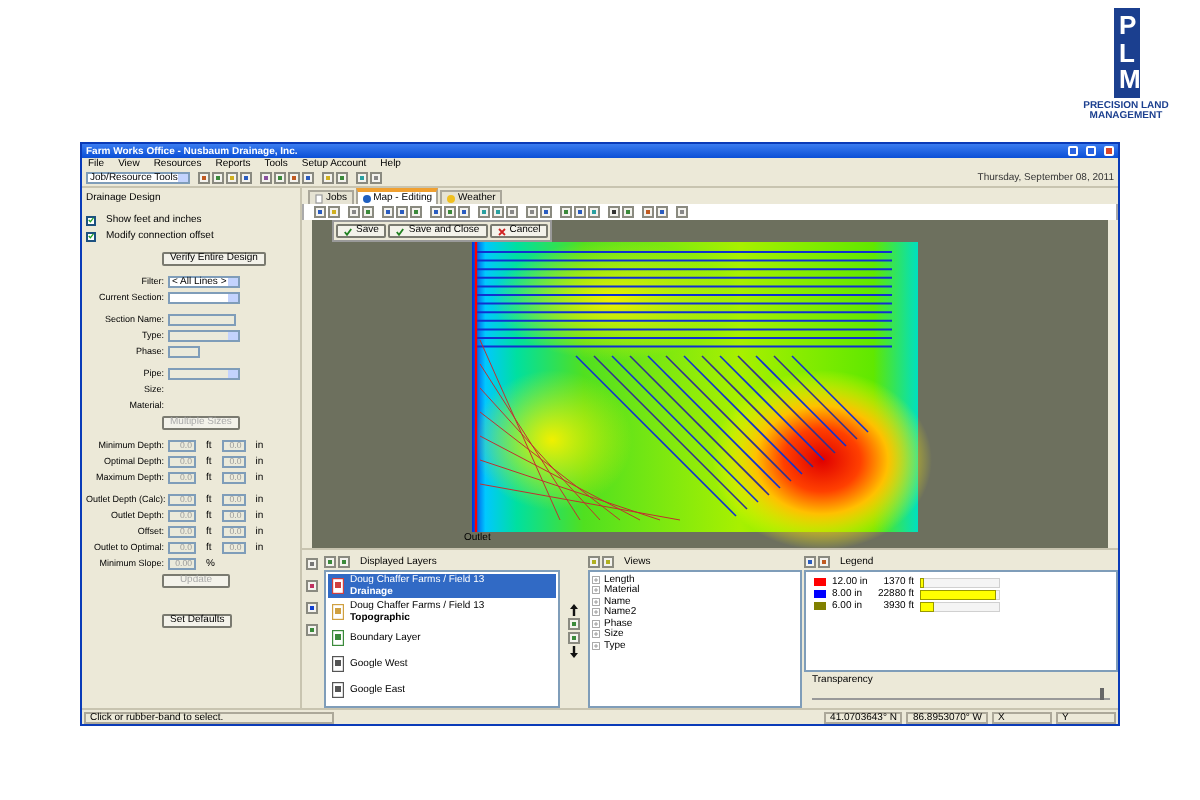  What do you see at coordinates (1073, 151) in the screenshot?
I see `minimize-button` at bounding box center [1073, 151].